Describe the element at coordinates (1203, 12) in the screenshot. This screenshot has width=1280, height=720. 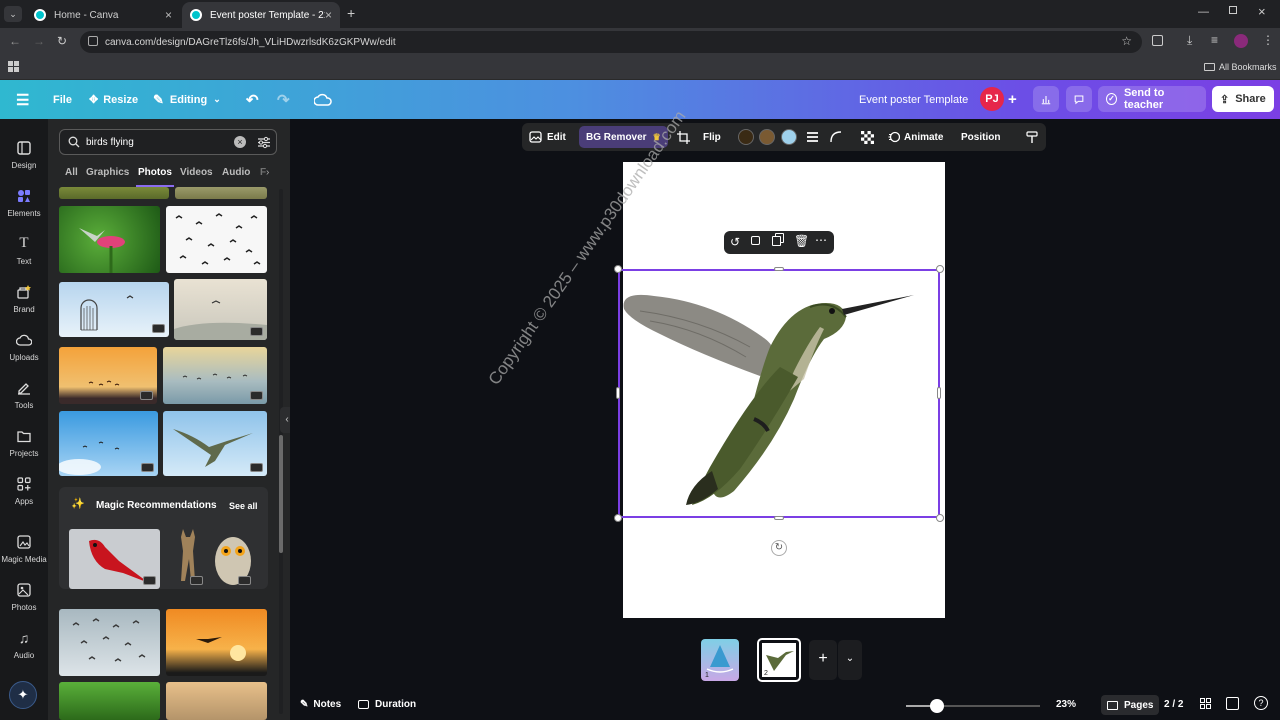
I see `minimize-button: —` at that location.